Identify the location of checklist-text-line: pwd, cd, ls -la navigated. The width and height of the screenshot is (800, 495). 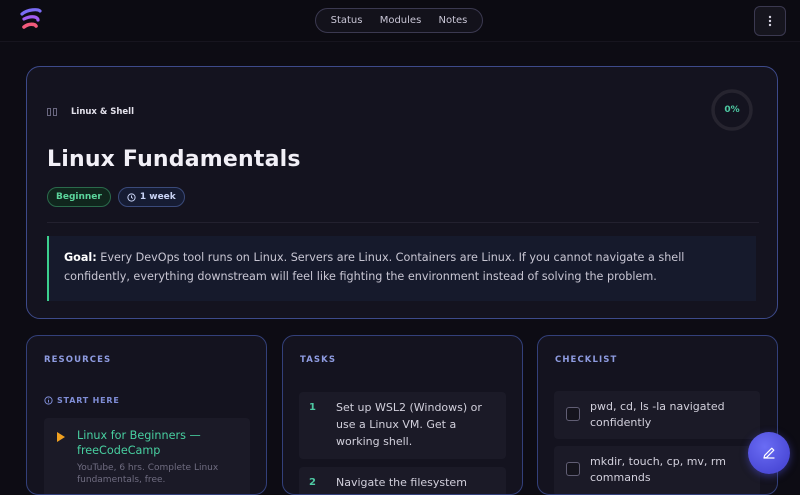
(657, 406).